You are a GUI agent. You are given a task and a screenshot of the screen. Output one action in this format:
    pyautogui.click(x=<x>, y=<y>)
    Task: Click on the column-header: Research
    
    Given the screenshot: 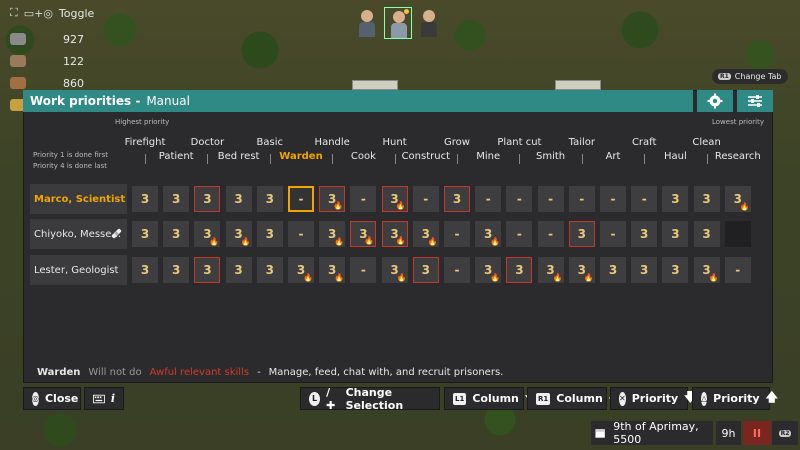 What is the action you would take?
    pyautogui.click(x=738, y=156)
    